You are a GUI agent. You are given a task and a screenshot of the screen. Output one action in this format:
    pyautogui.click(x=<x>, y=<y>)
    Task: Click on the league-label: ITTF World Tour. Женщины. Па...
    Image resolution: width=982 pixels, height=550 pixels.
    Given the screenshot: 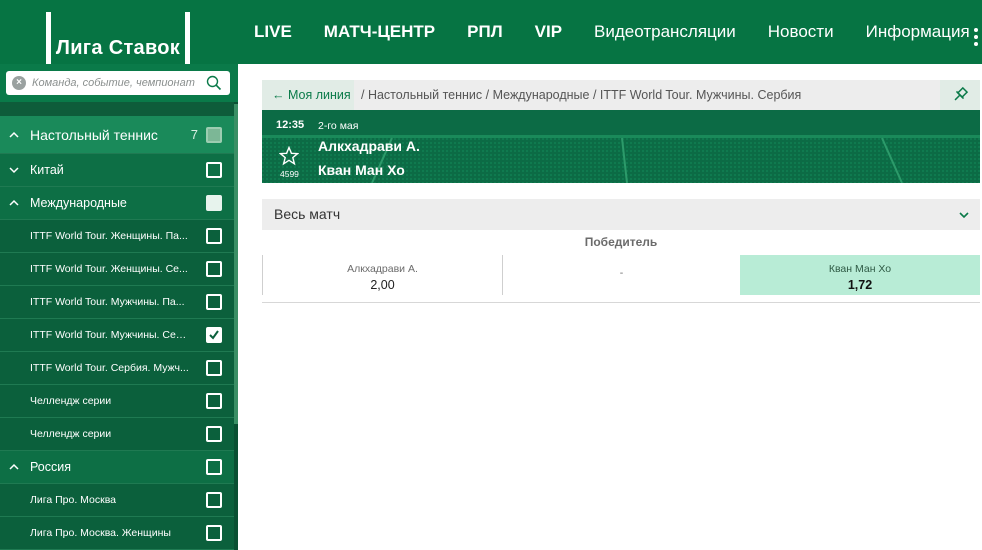 What is the action you would take?
    pyautogui.click(x=109, y=236)
    